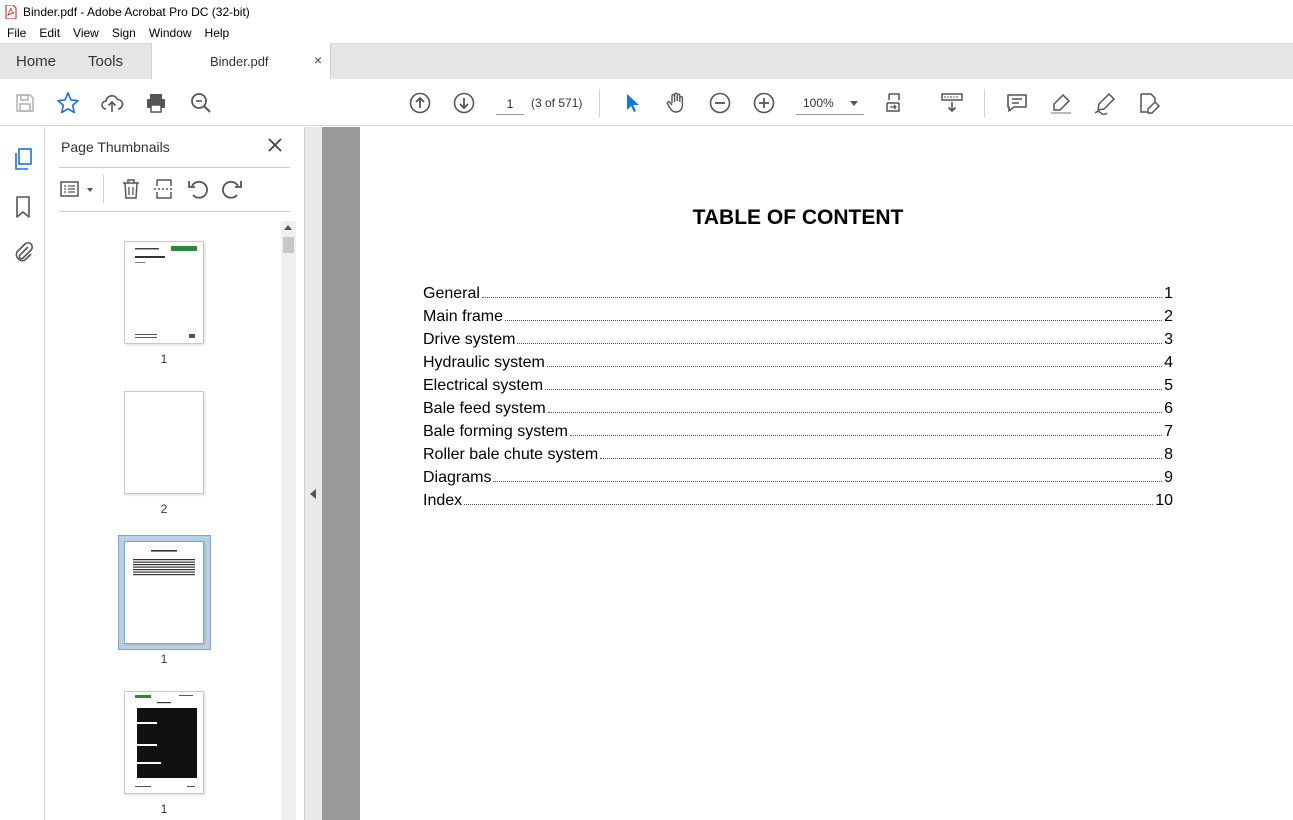  I want to click on hand-icon, so click(676, 103).